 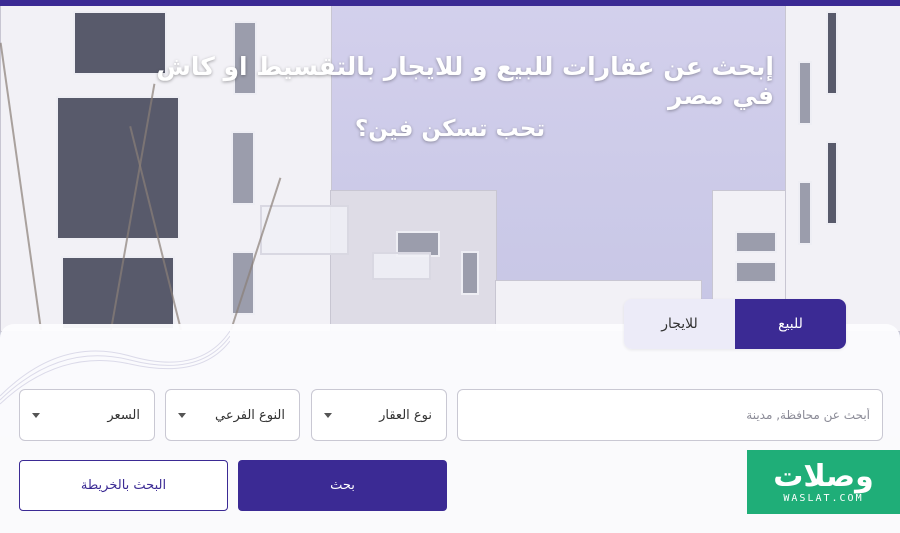 I want to click on tab-rent: للايجار, so click(x=679, y=324).